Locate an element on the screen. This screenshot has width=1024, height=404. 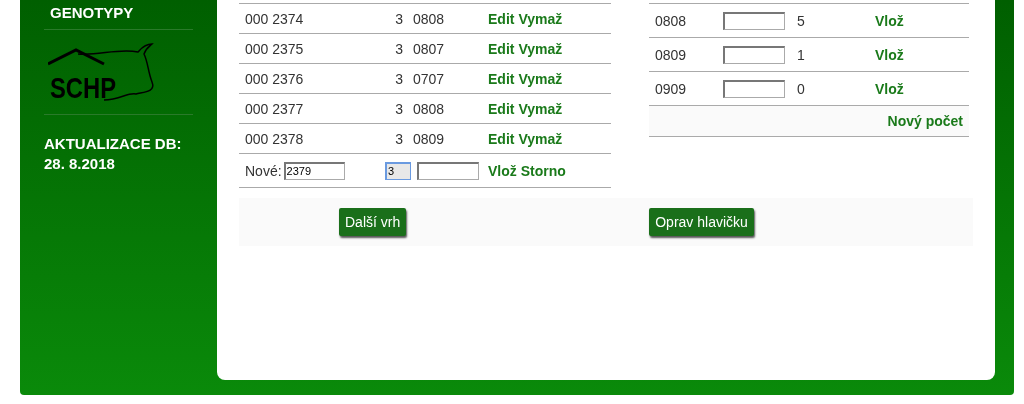
table-cell-text: 0 is located at coordinates (801, 88).